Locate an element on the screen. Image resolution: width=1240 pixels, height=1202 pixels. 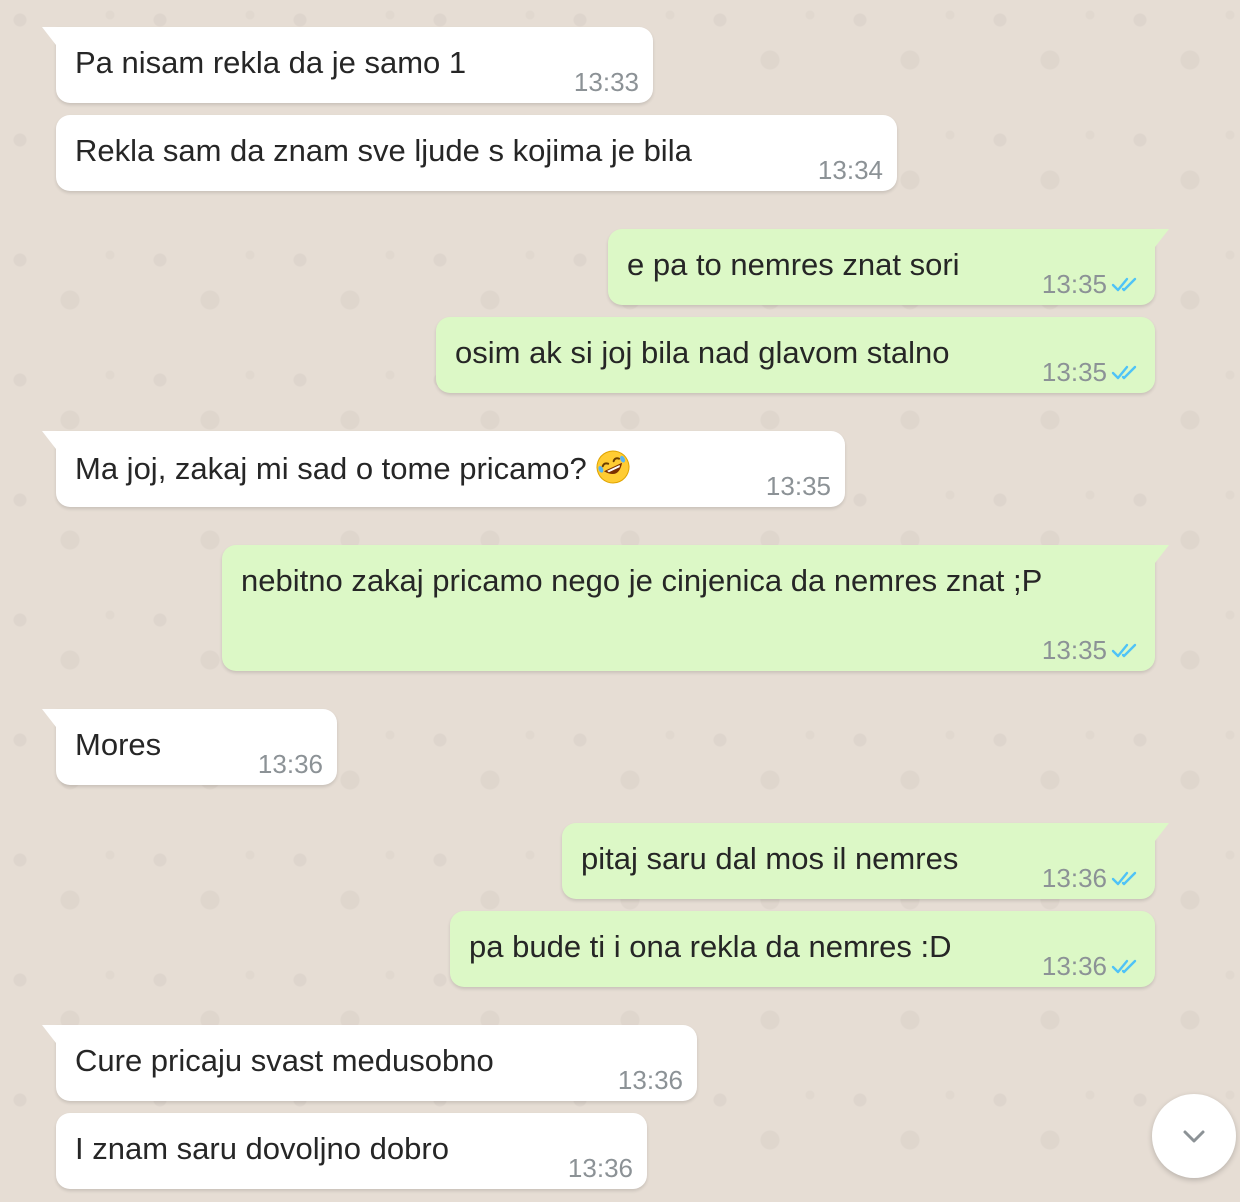
message-meta: 13:34 is located at coordinates (850, 170).